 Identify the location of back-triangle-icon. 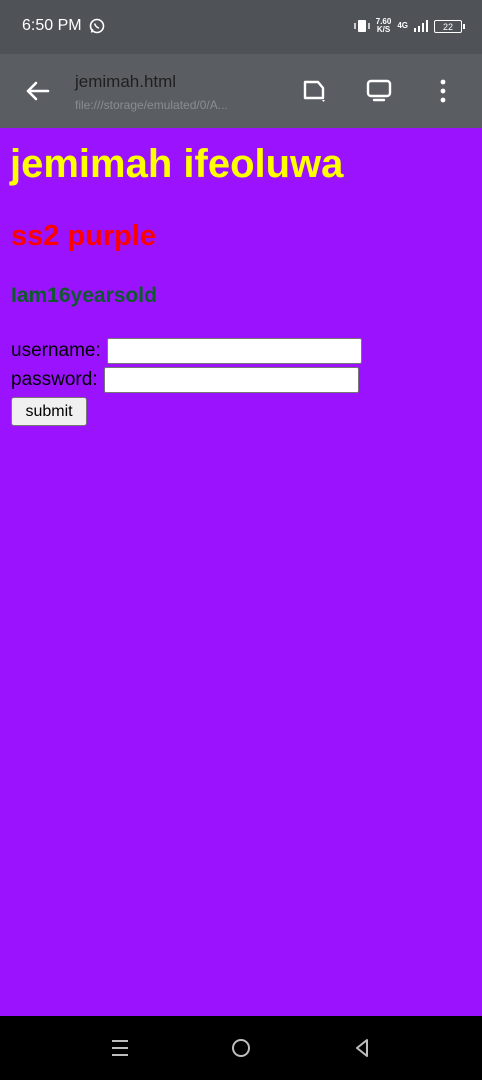
(362, 1048).